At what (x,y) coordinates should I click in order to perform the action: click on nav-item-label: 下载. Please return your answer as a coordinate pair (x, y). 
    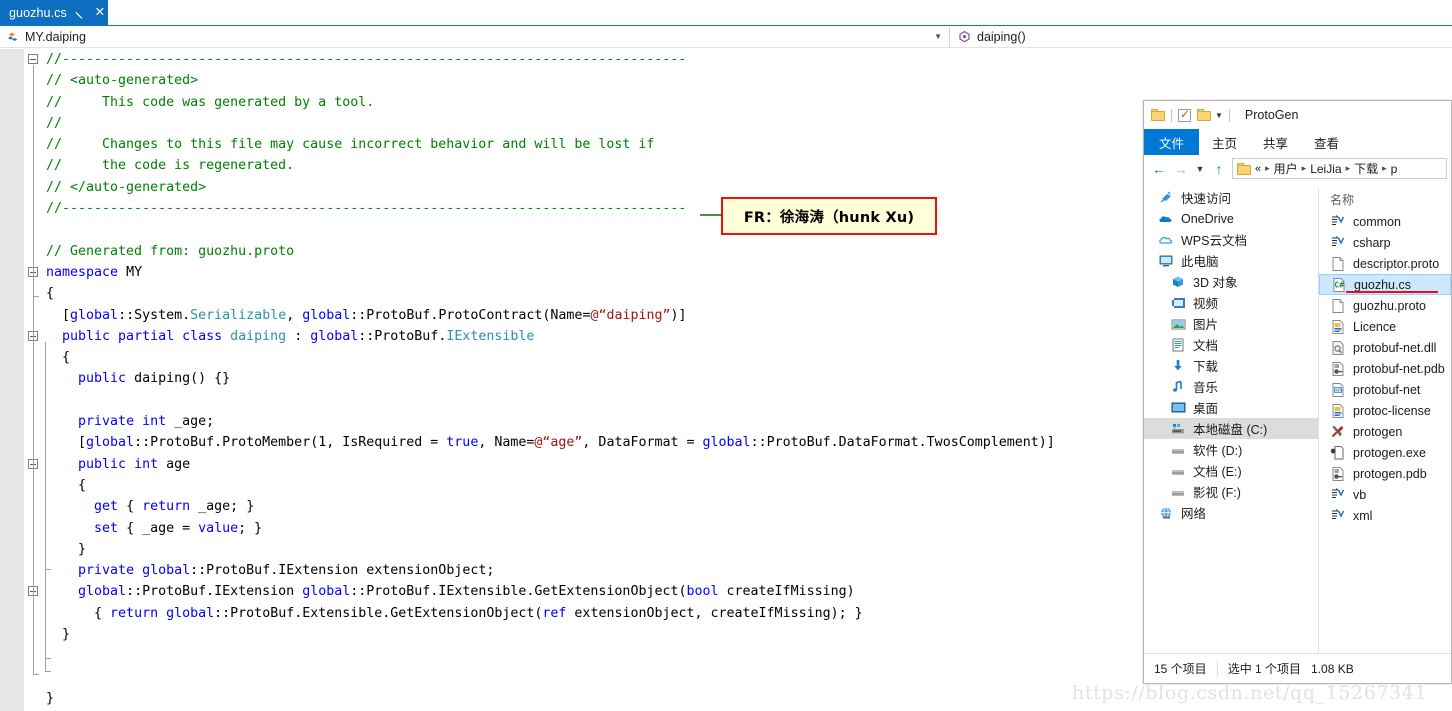
    Looking at the image, I should click on (1206, 367).